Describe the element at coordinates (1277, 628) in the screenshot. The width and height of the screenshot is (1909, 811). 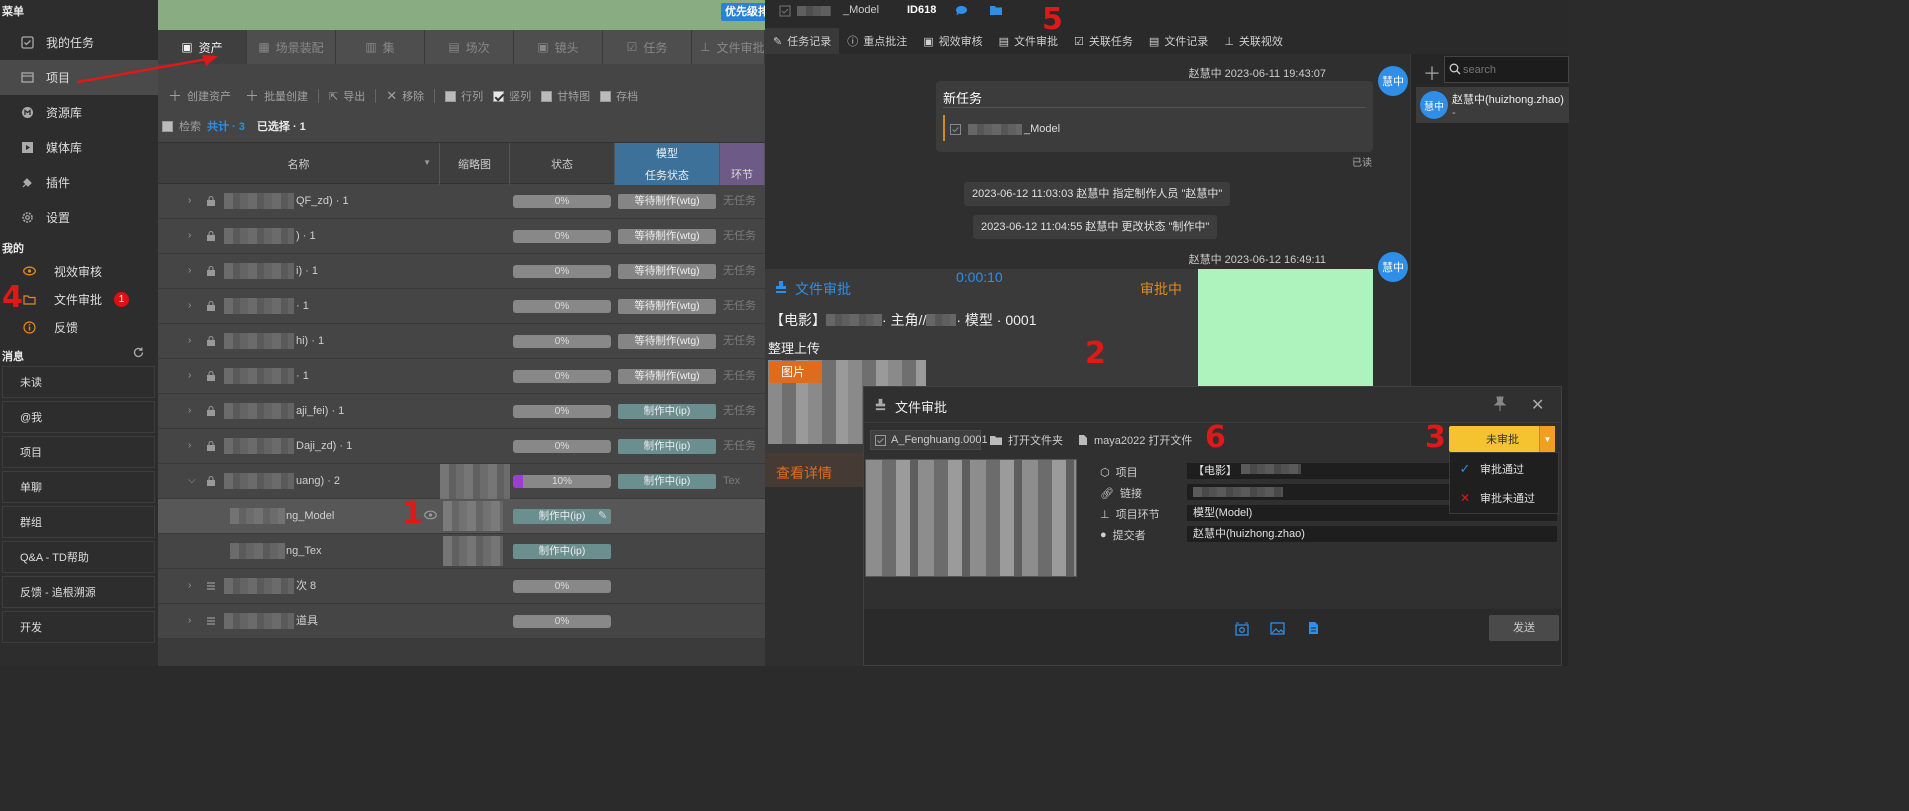
I see `image-icon` at that location.